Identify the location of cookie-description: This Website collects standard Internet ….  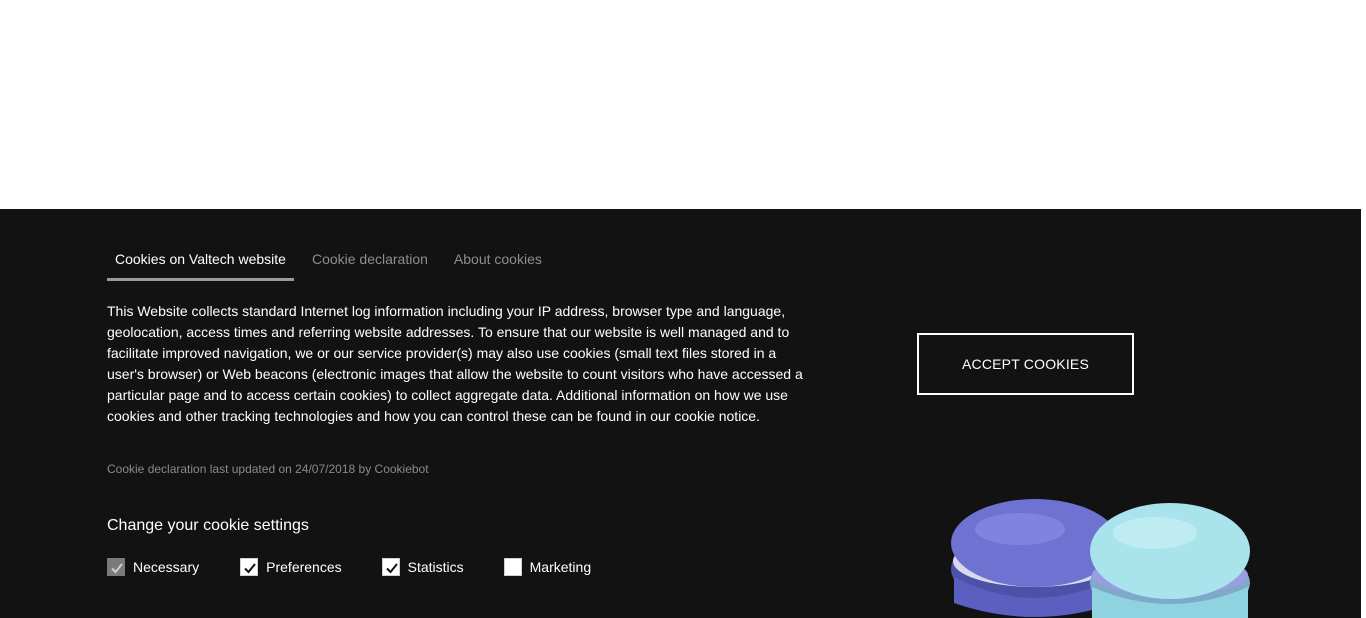
(455, 363).